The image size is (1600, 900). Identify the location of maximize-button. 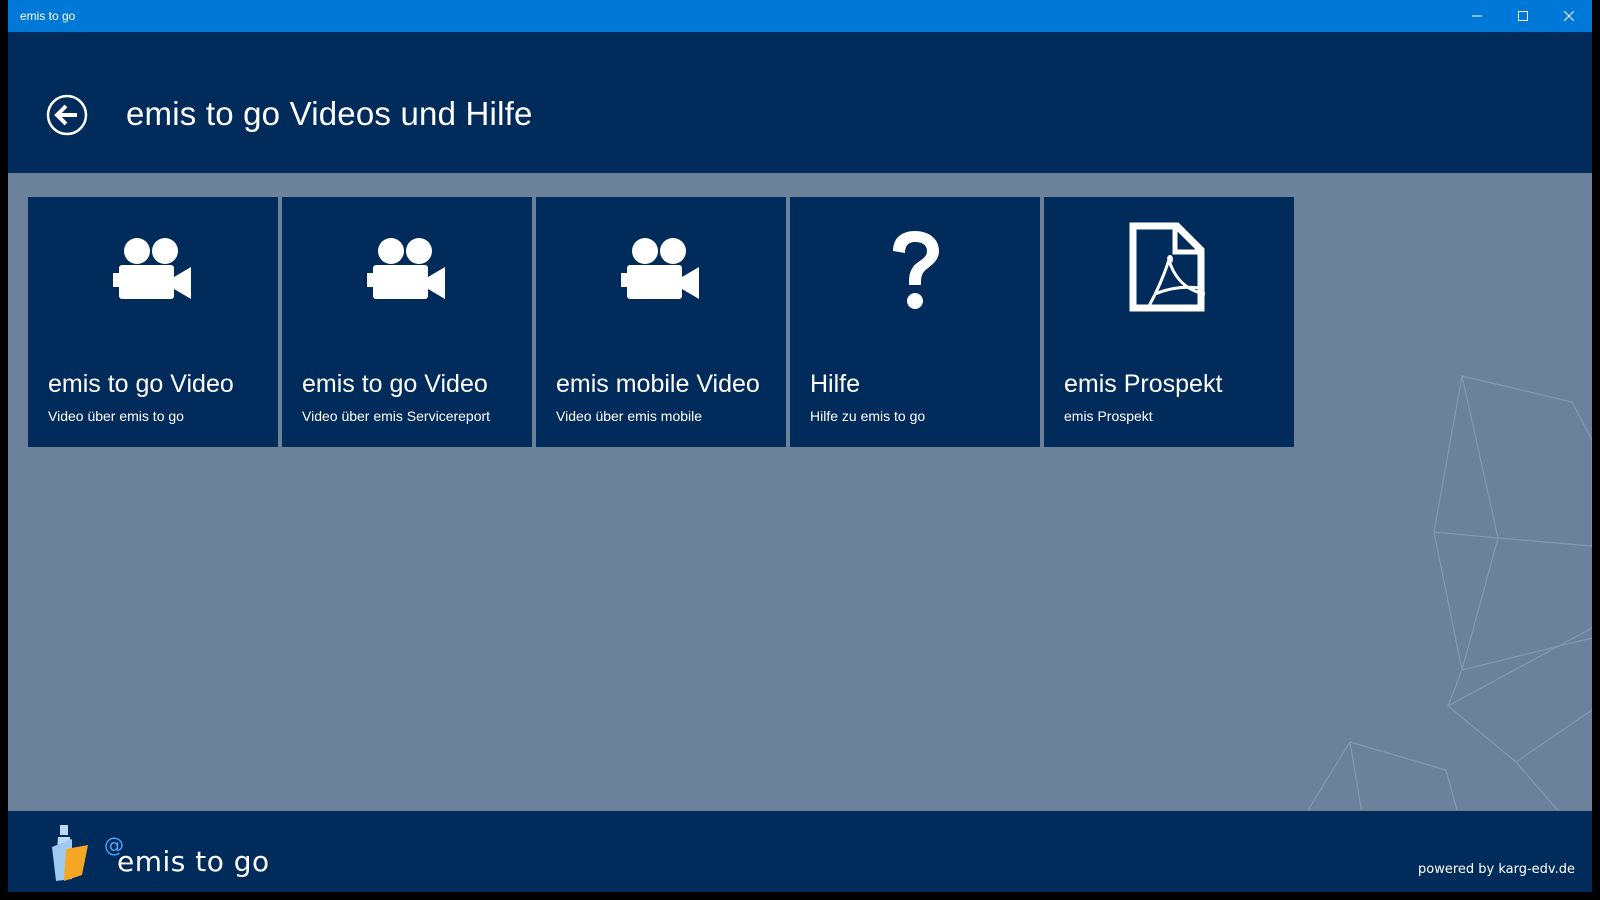
(1523, 16).